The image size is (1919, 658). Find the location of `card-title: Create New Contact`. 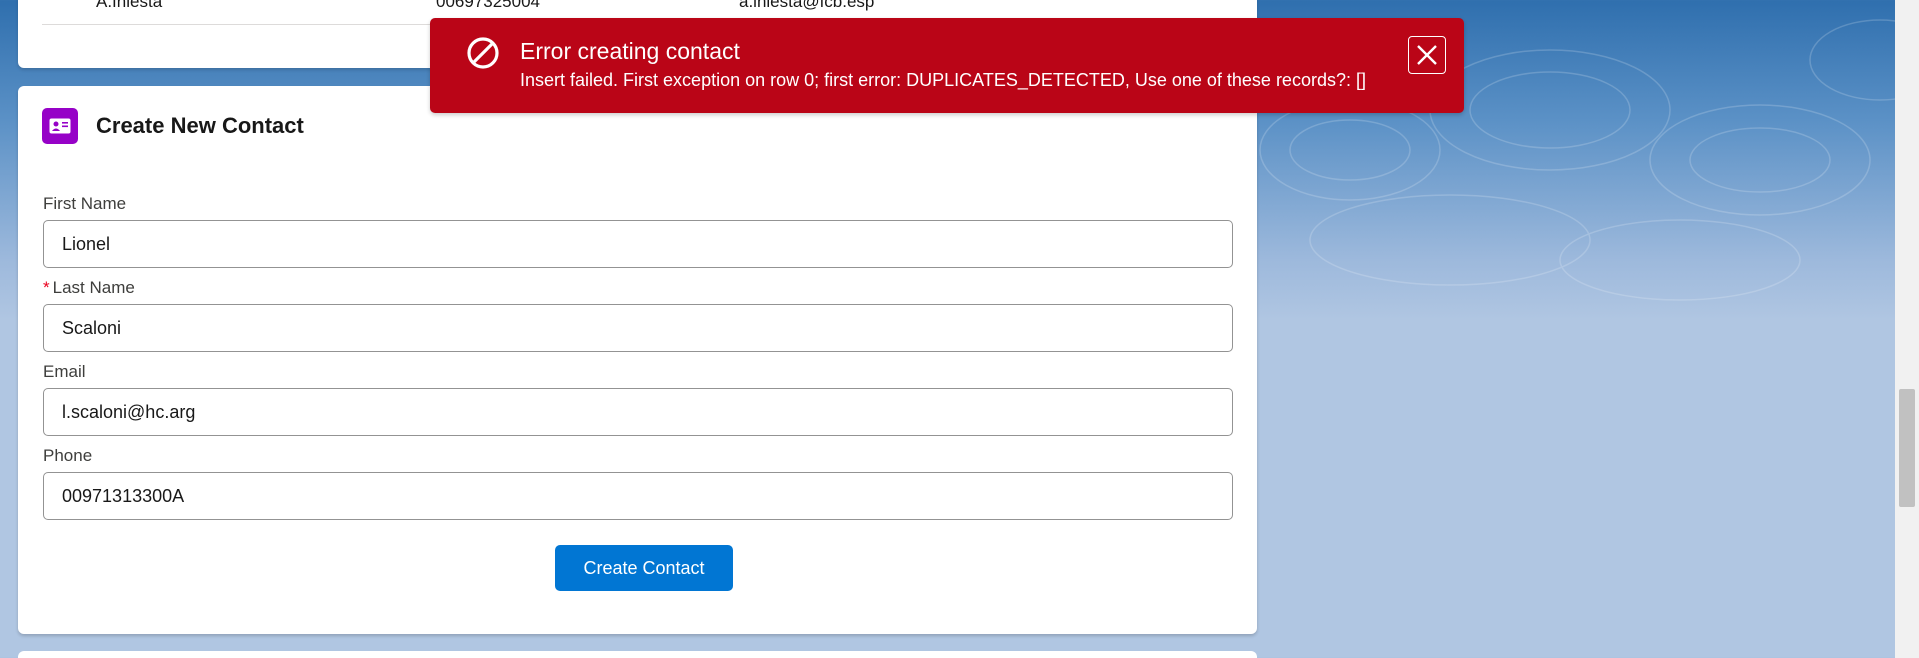

card-title: Create New Contact is located at coordinates (200, 125).